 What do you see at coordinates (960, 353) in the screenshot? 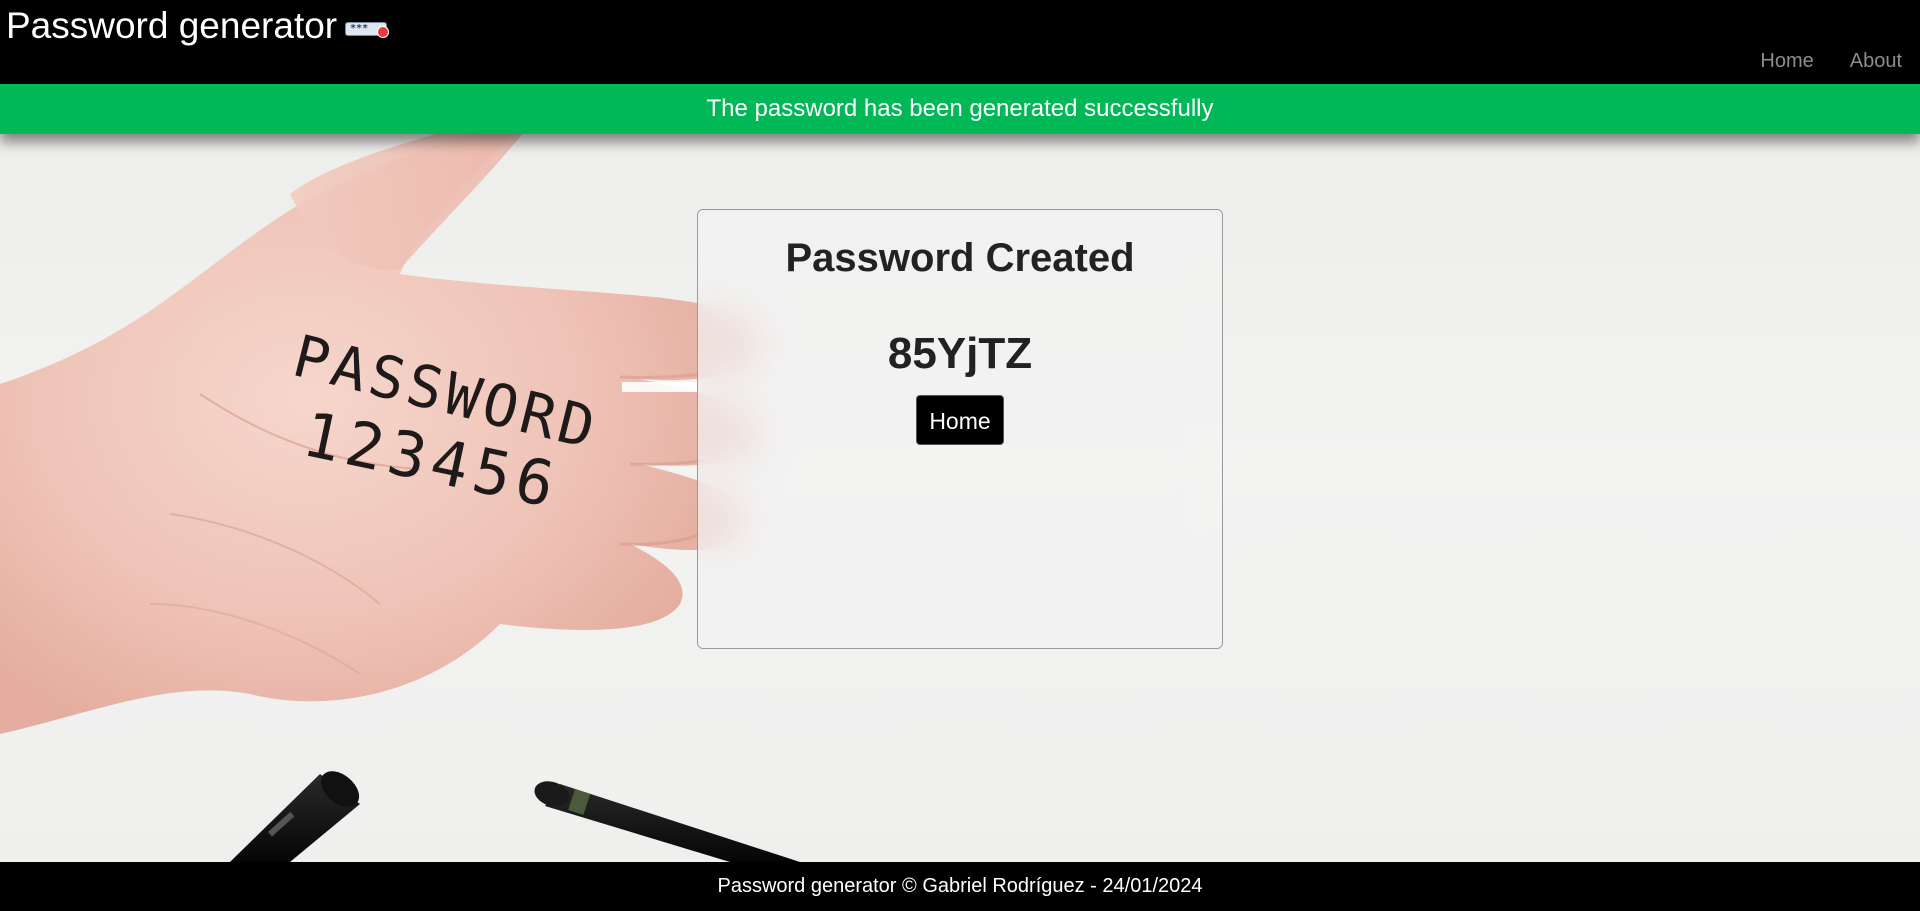
I see `generated-password: 85YjTZ` at bounding box center [960, 353].